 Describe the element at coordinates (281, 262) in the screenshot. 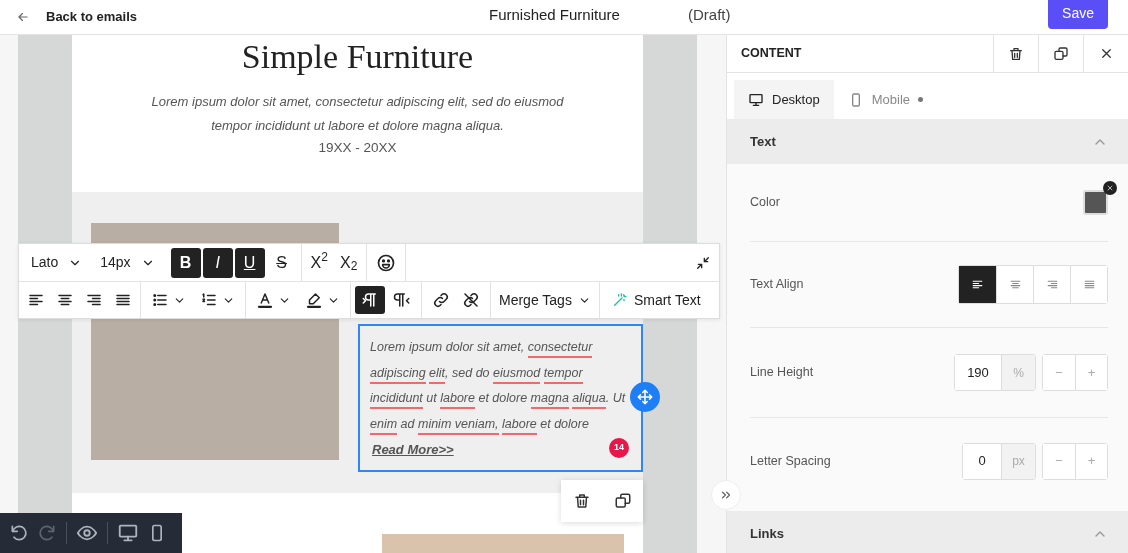

I see `strike-button: S` at that location.